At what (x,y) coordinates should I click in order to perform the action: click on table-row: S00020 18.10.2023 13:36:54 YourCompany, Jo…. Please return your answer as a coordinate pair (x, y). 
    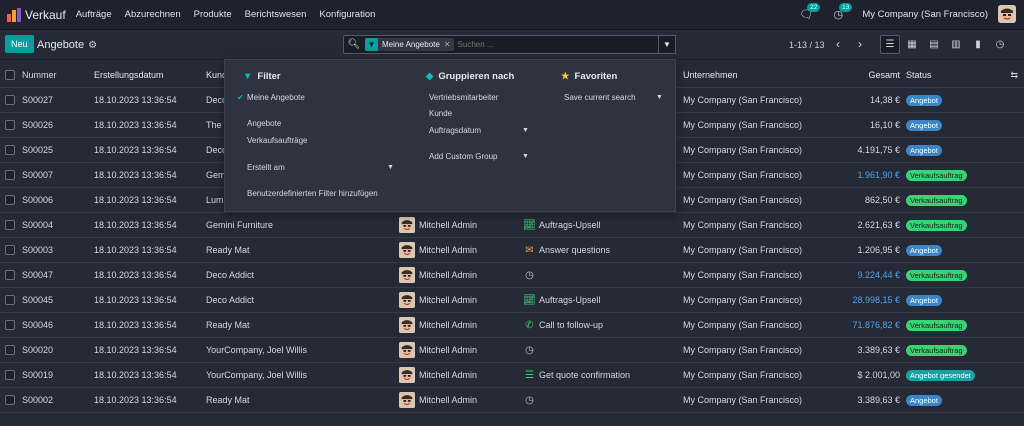
    Looking at the image, I should click on (512, 350).